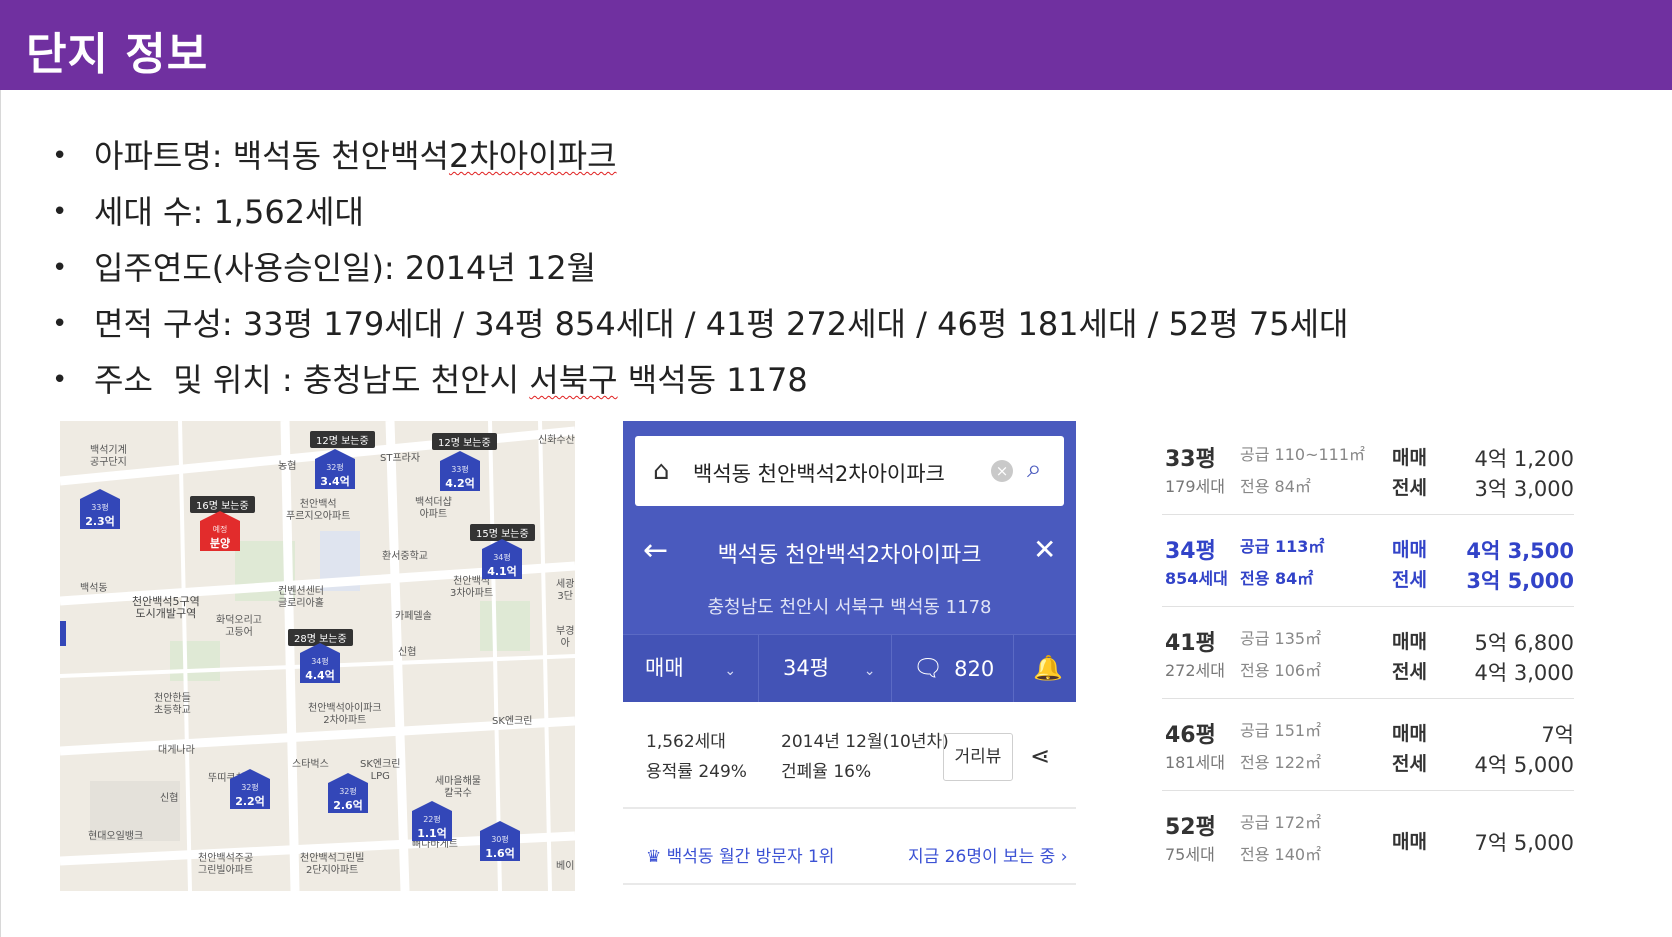 The width and height of the screenshot is (1672, 937). Describe the element at coordinates (833, 668) in the screenshot. I see `size-dropdown: 34평 ⌄` at that location.